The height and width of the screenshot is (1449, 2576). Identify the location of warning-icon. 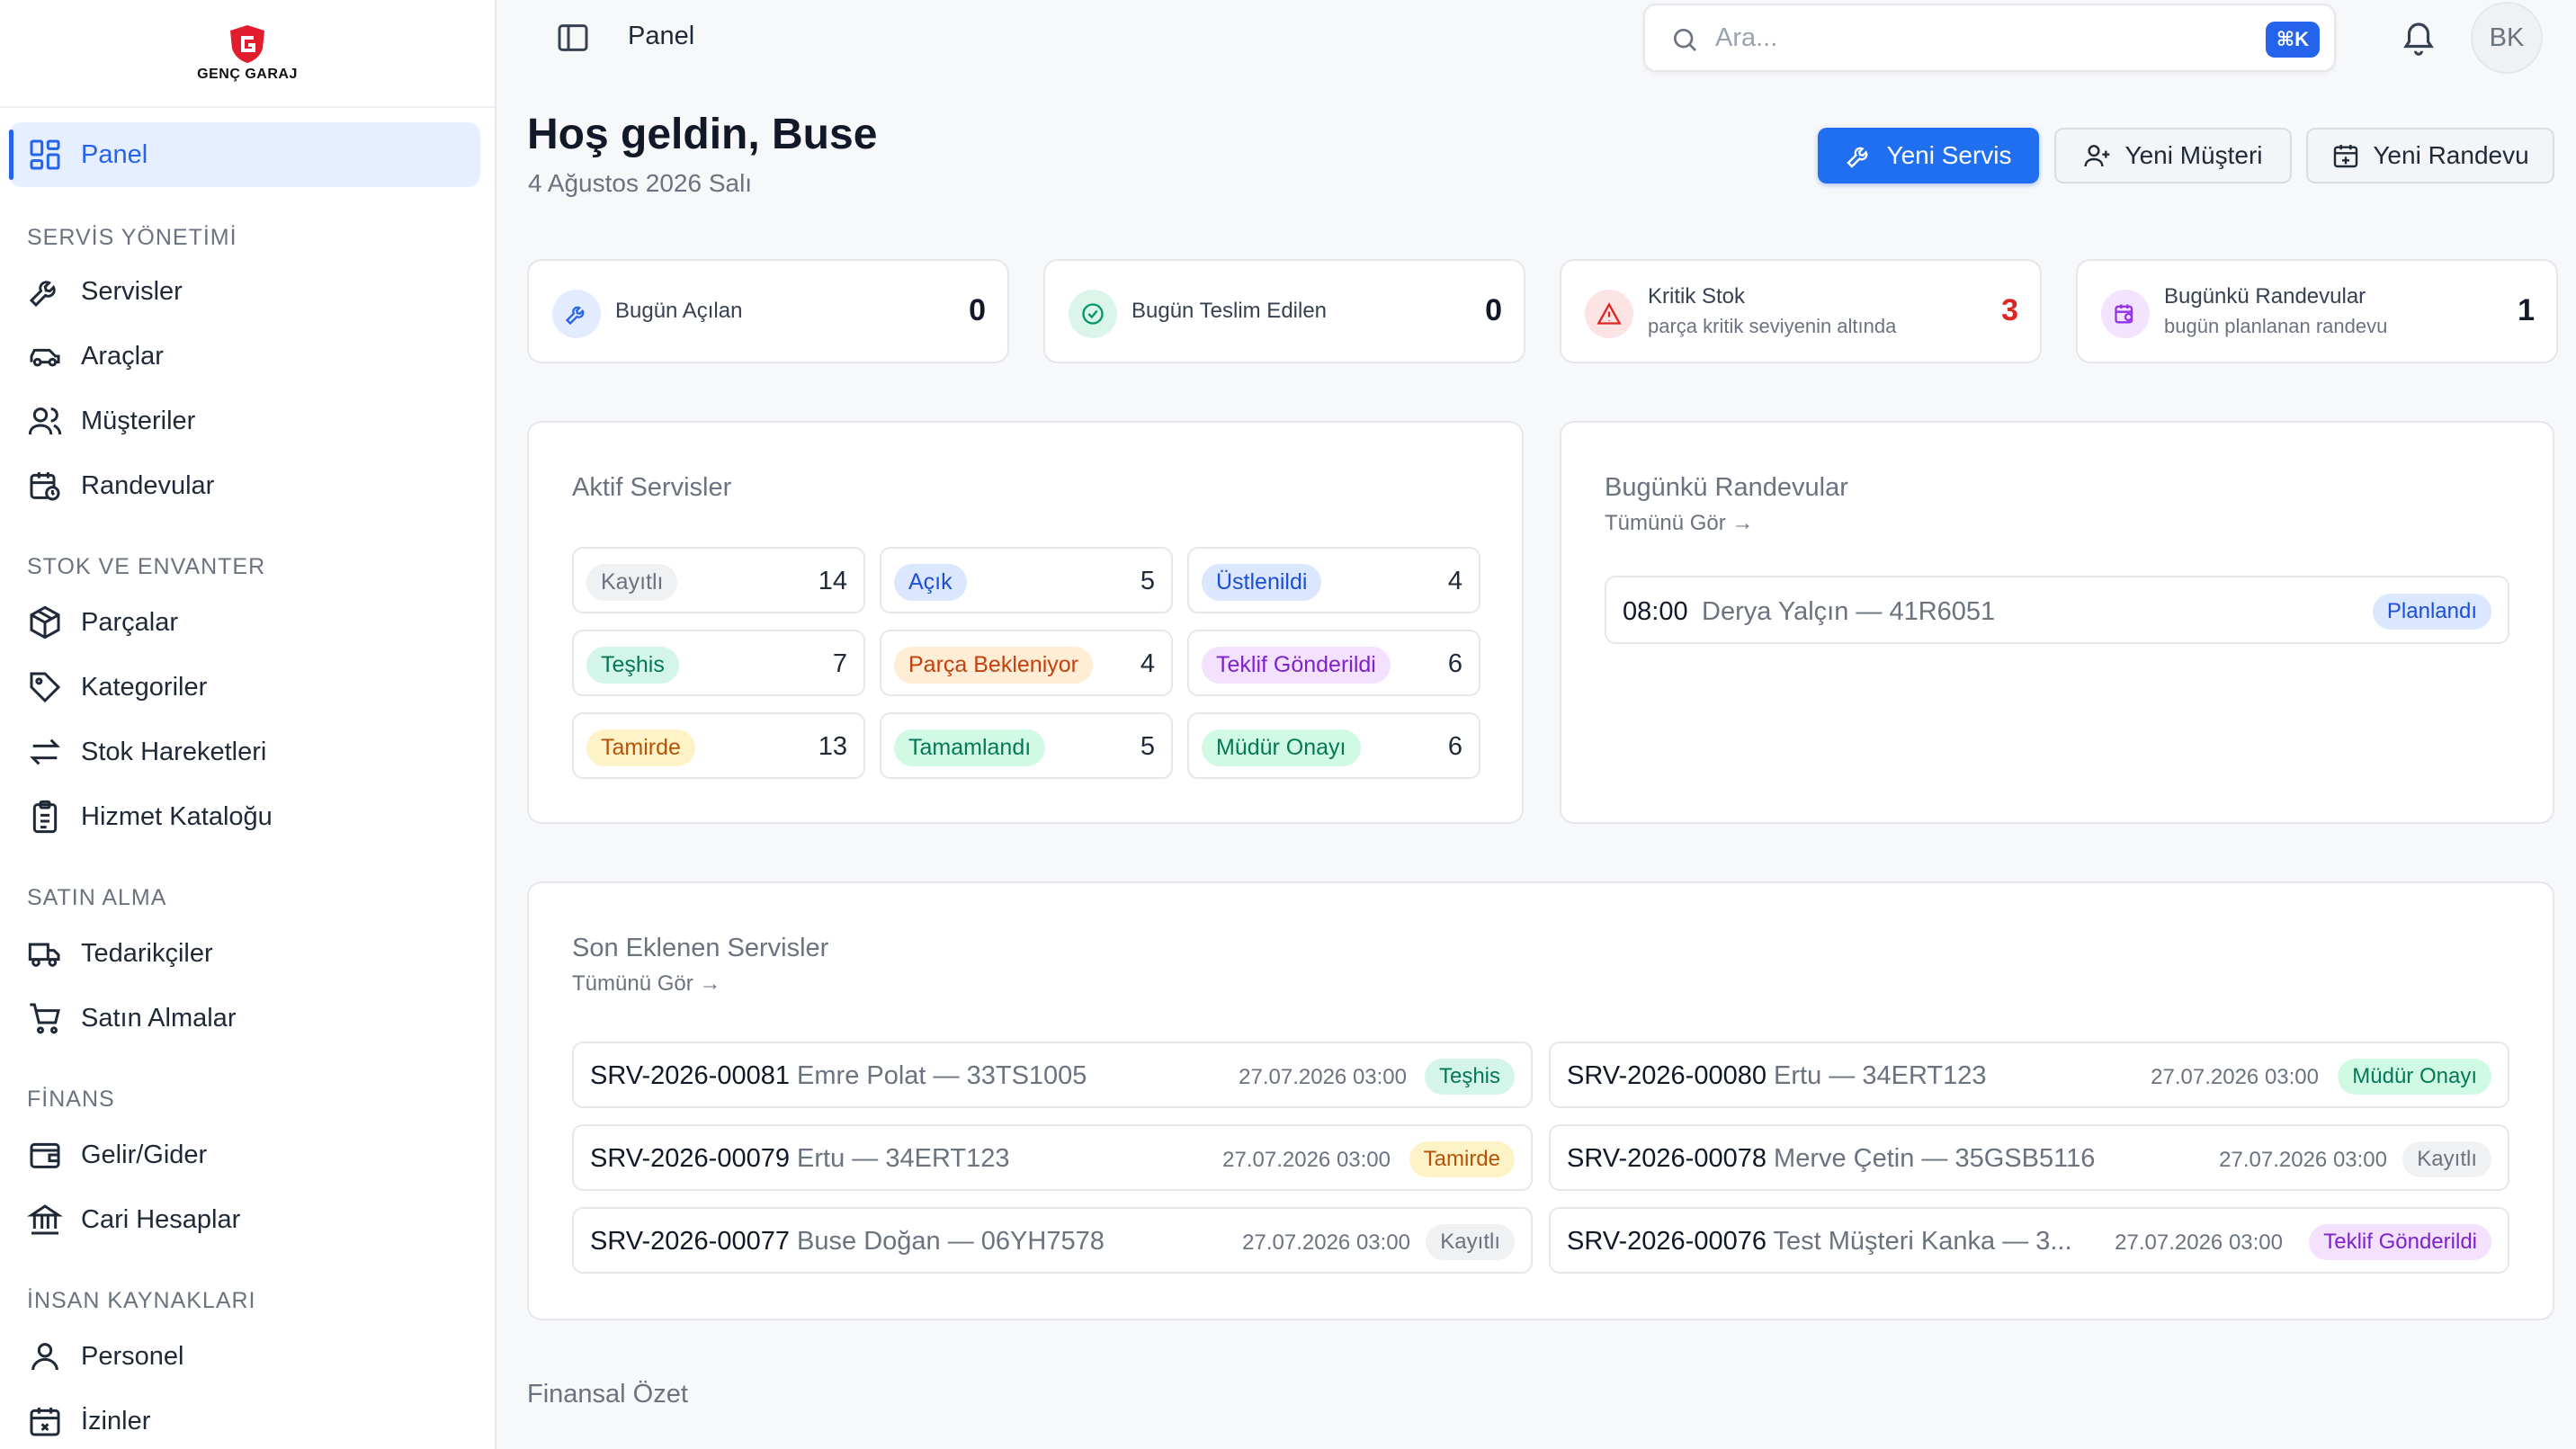
(1609, 313).